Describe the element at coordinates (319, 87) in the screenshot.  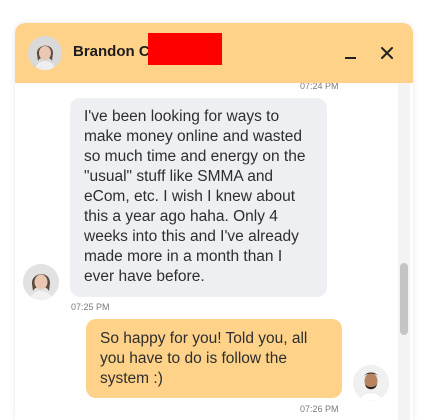
I see `message-timestamp-top: 07:24 PM` at that location.